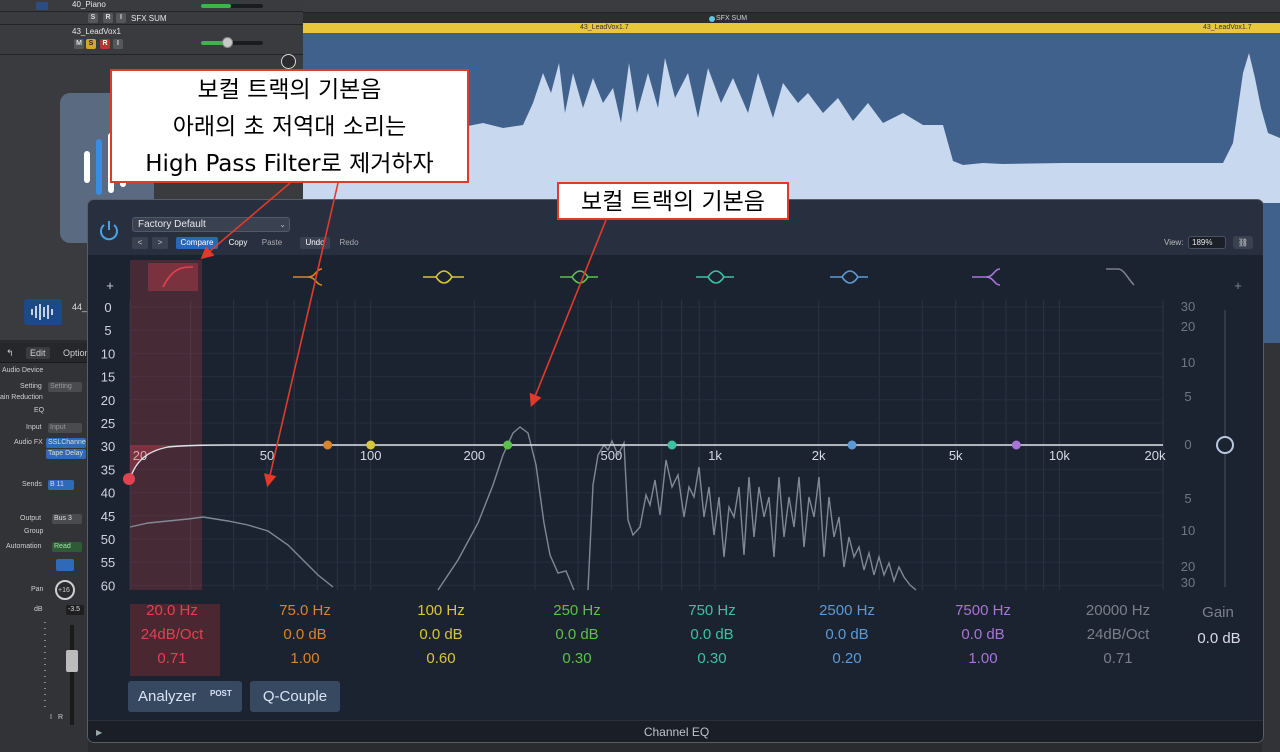 The height and width of the screenshot is (752, 1280). I want to click on band-5-params: 750 Hz 0.0 dB 0.30, so click(712, 642).